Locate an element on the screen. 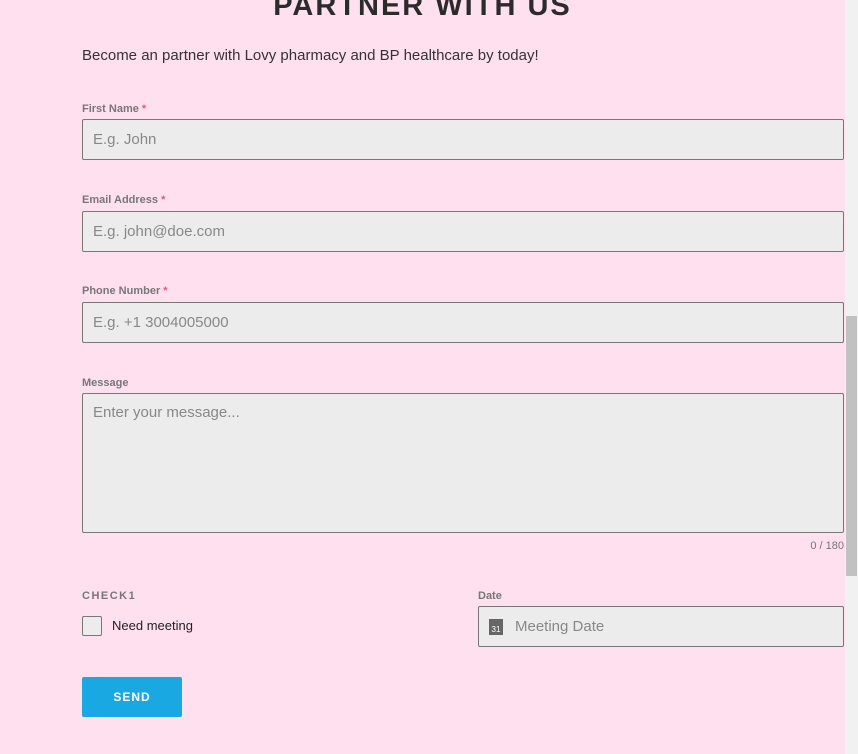 This screenshot has width=858, height=754. calendar-icon: 31 is located at coordinates (496, 626).